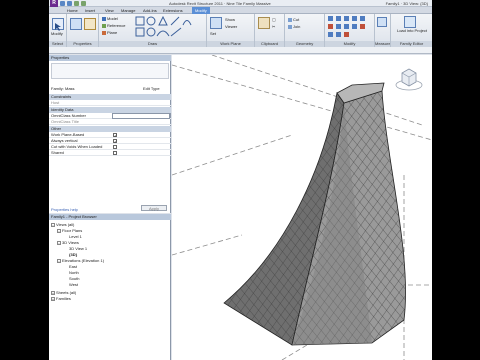 The image size is (480, 360). Describe the element at coordinates (83, 3) in the screenshot. I see `redo-icon` at that location.